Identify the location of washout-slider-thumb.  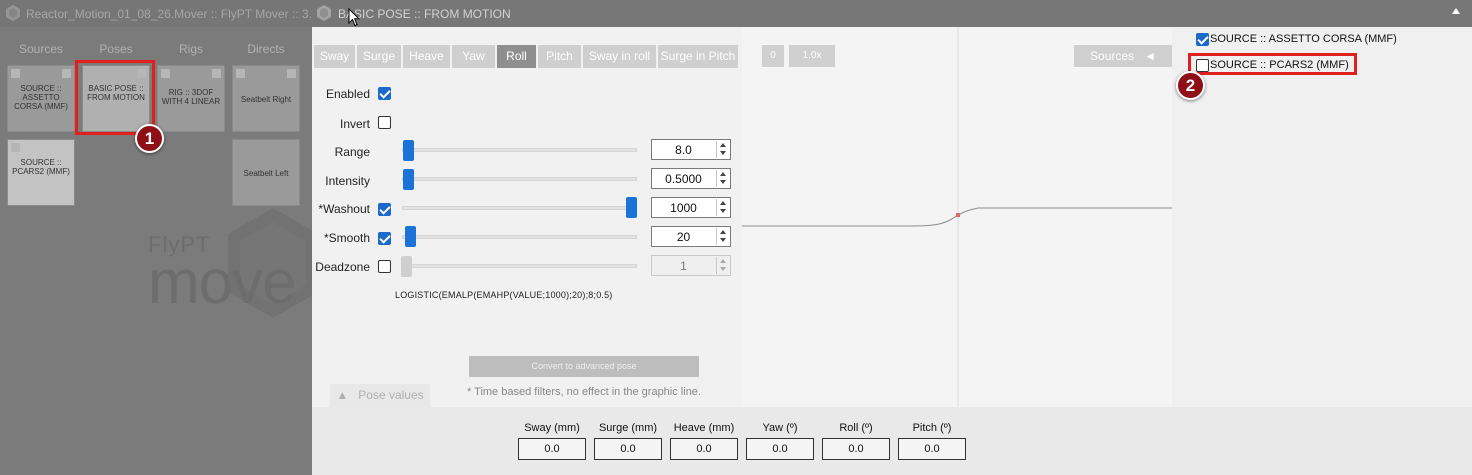
(631, 207).